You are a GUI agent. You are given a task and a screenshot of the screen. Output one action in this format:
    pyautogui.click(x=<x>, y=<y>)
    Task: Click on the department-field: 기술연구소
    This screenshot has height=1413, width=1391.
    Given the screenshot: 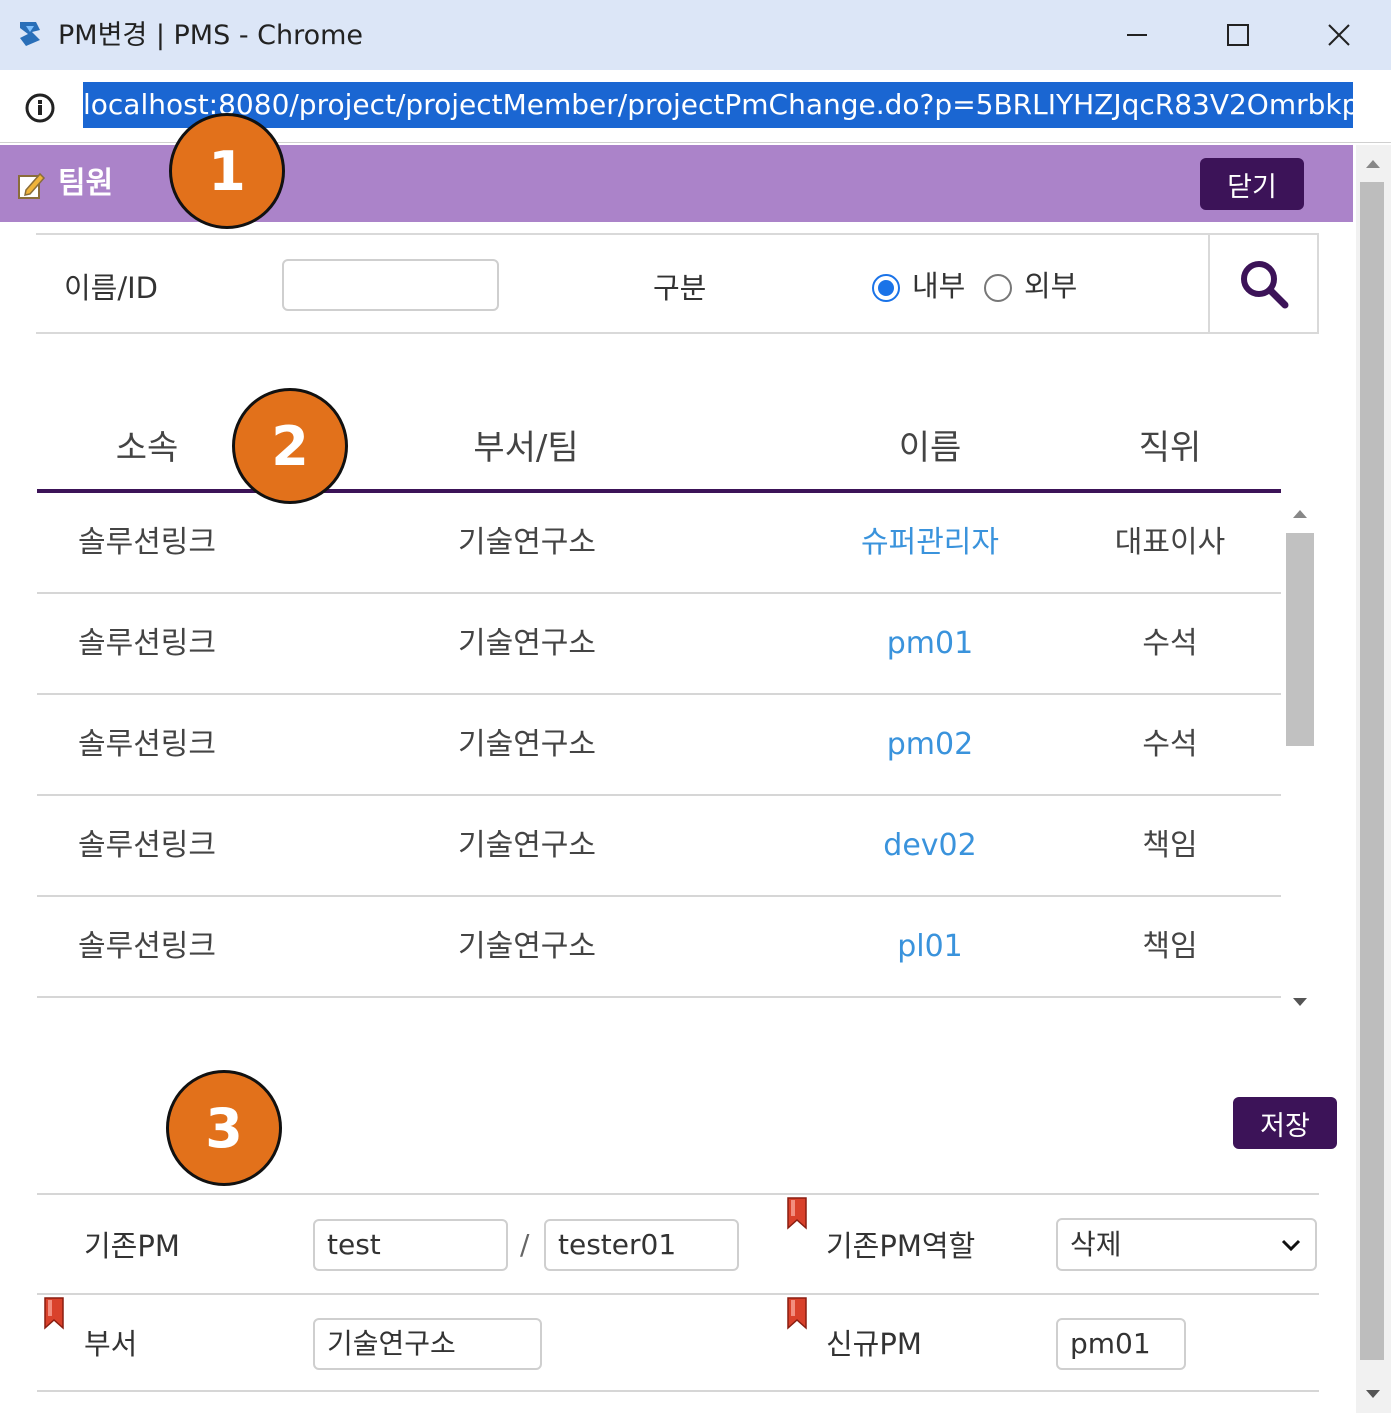 What is the action you would take?
    pyautogui.click(x=427, y=1344)
    